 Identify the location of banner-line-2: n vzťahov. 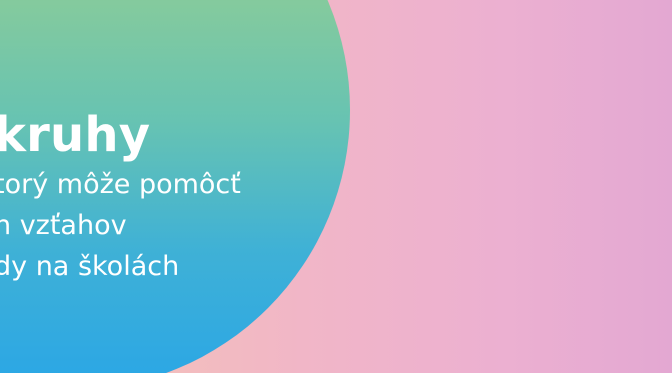
(63, 225).